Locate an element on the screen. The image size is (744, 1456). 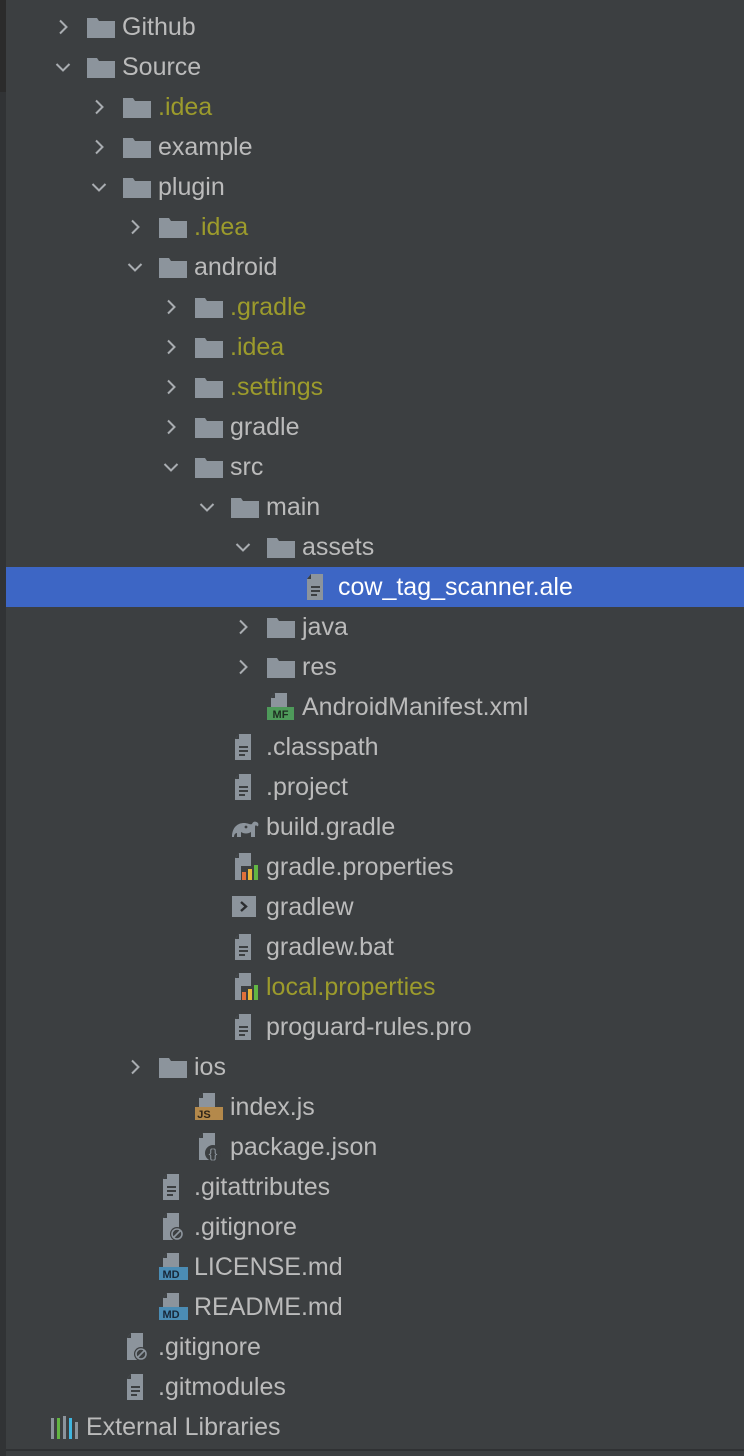
tree-file-node: {} package.json is located at coordinates (375, 1147).